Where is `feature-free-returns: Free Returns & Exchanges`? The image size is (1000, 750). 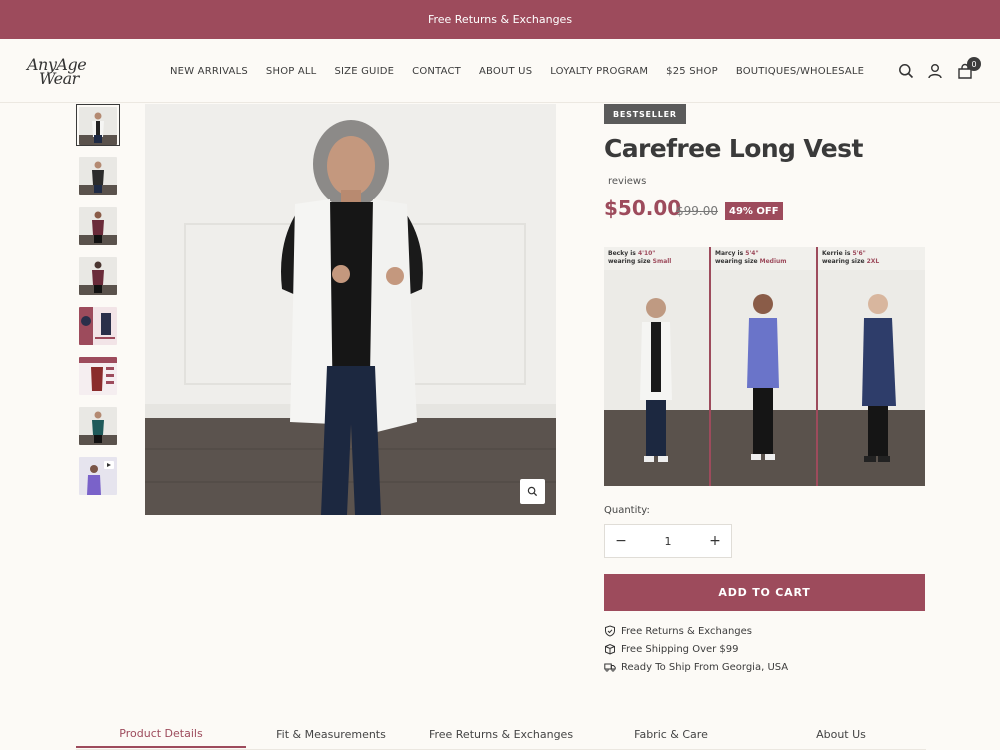
feature-free-returns: Free Returns & Exchanges is located at coordinates (678, 631).